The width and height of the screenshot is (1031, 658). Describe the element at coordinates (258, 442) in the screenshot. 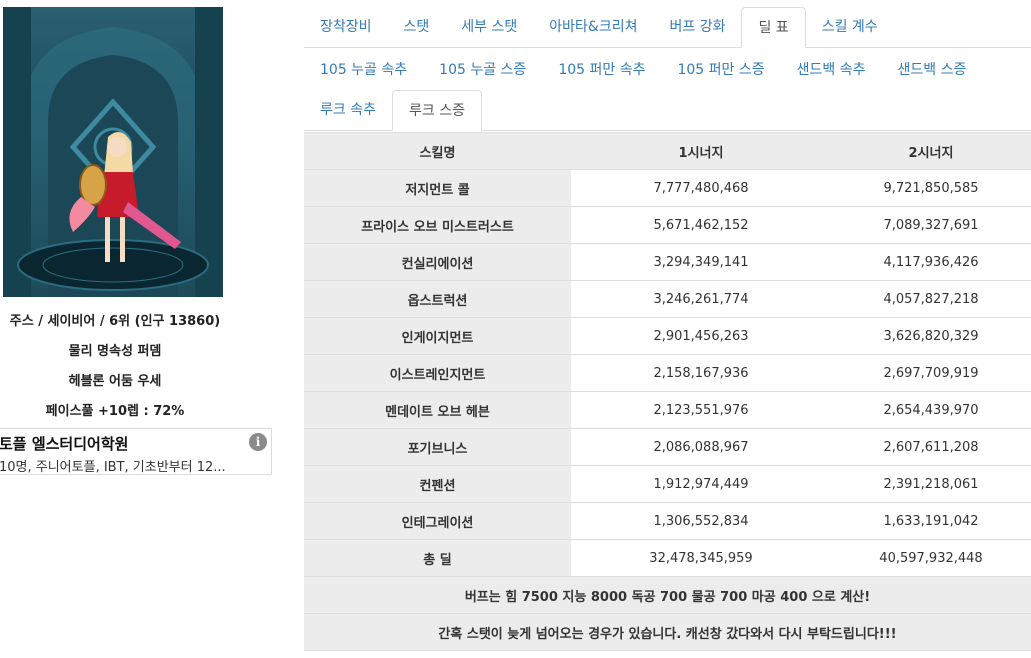

I see `info-icon: i` at that location.